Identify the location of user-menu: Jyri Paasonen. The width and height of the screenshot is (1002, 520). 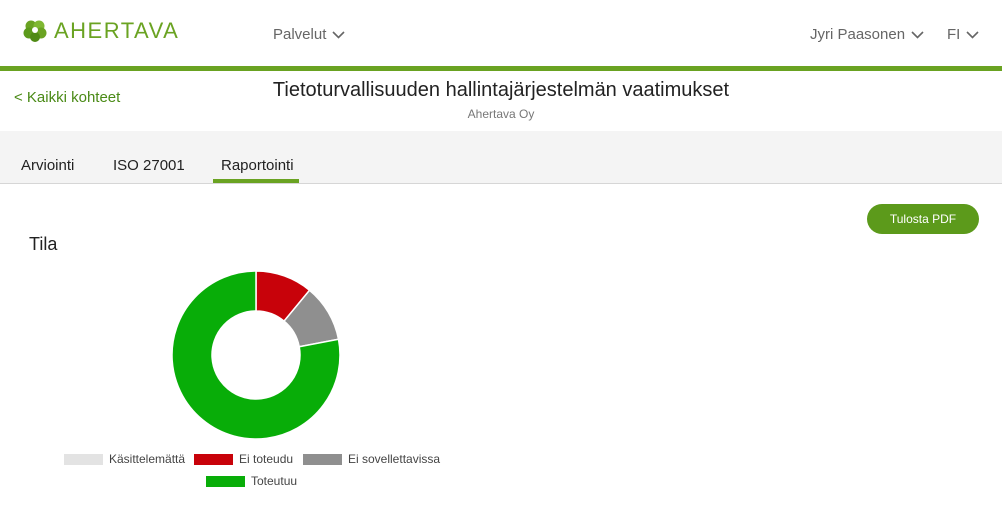
(867, 34).